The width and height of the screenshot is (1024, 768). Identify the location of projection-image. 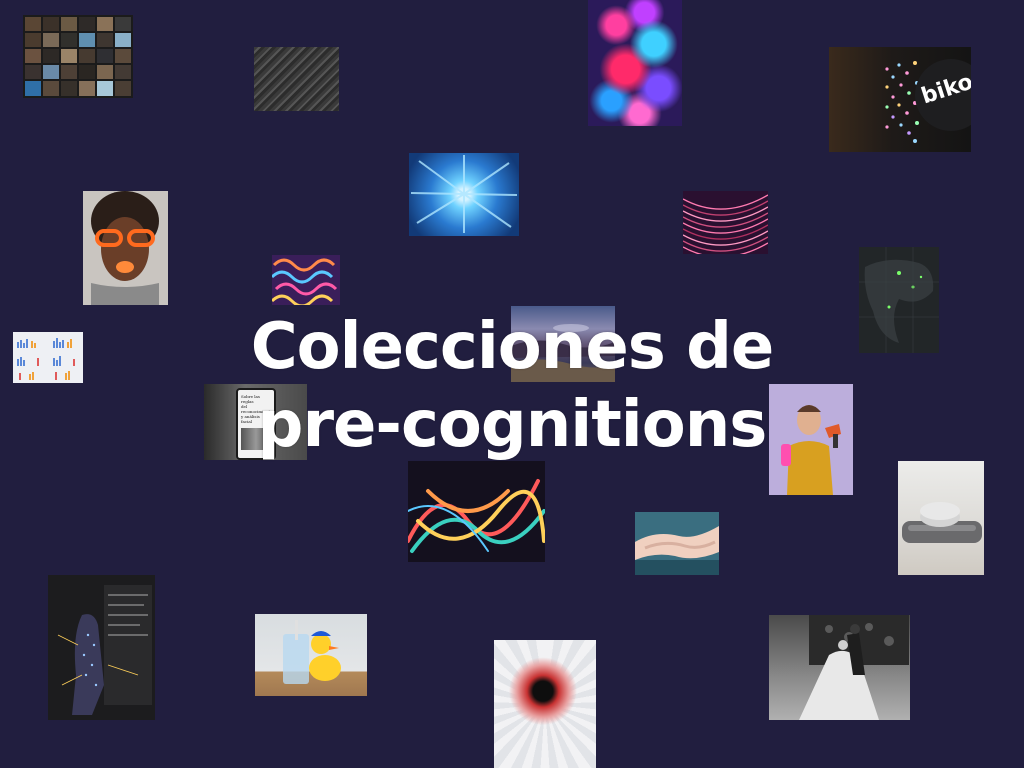
(101, 647).